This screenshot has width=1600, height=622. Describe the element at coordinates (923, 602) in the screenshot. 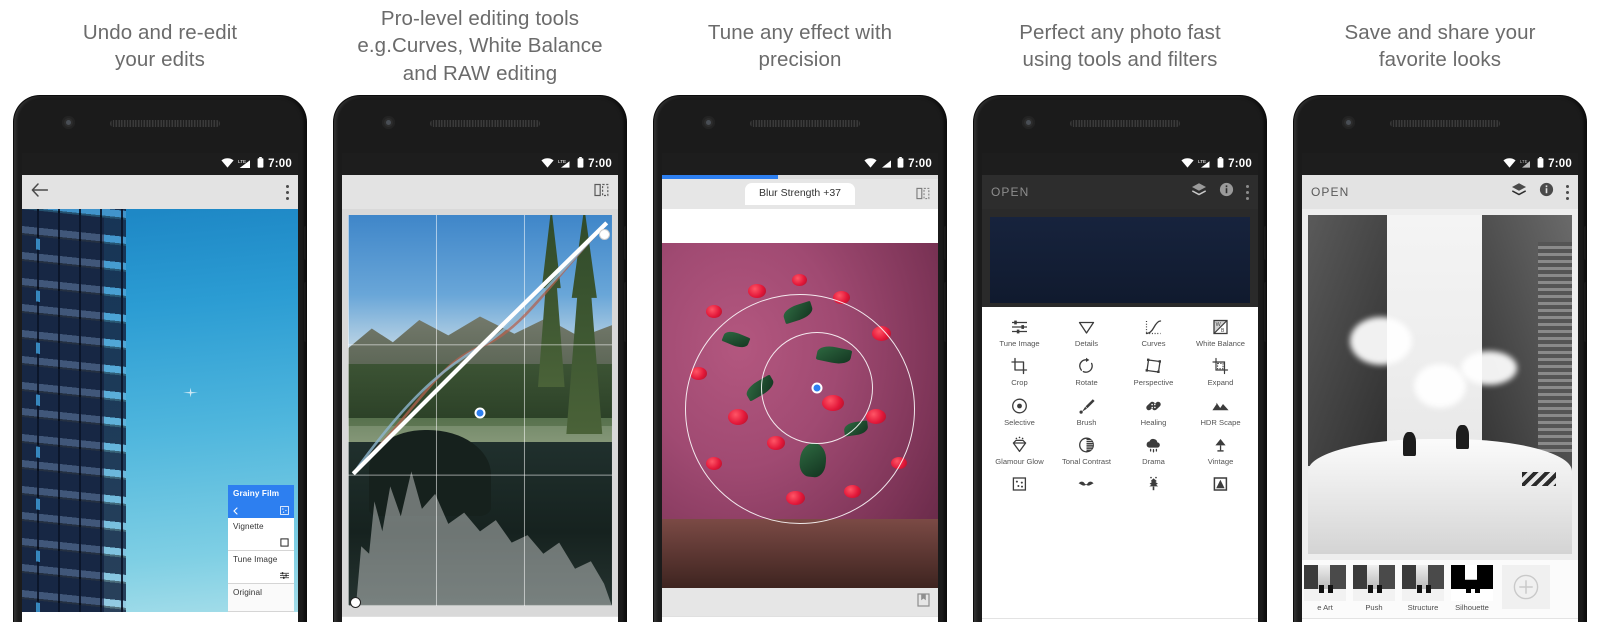

I see `bookmark-icon` at that location.